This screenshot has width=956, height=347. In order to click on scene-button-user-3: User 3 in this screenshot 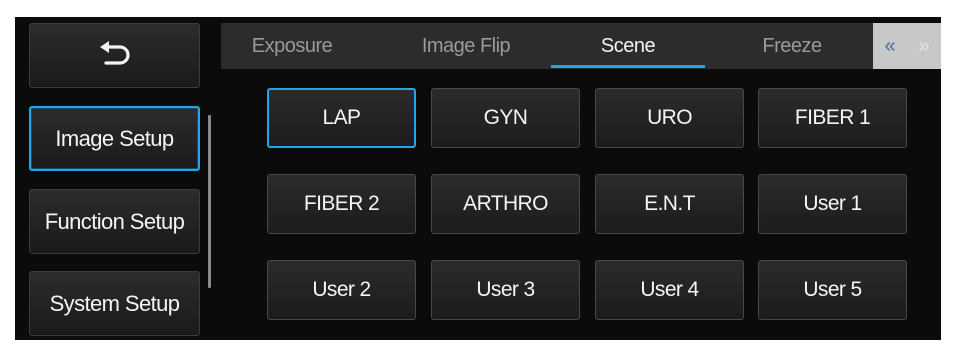, I will do `click(505, 290)`.